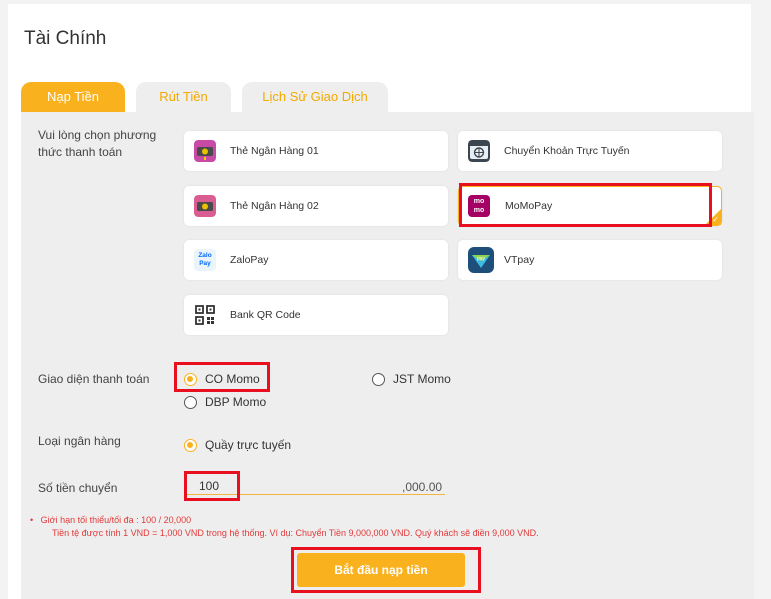  Describe the element at coordinates (183, 97) in the screenshot. I see `tab-withdraw: Rút Tiền` at that location.